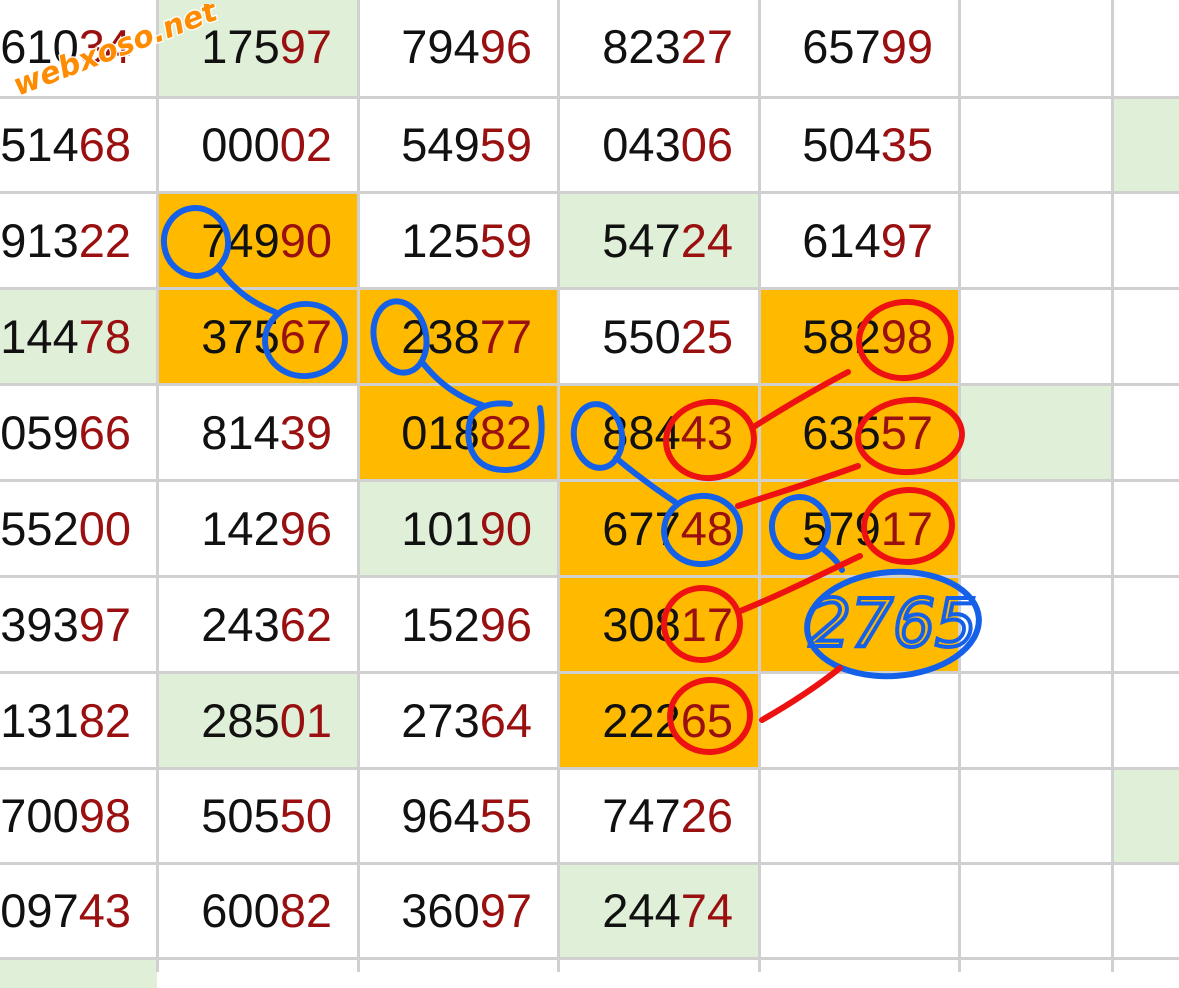 Image resolution: width=1179 pixels, height=988 pixels. What do you see at coordinates (859, 336) in the screenshot?
I see `cell-col-5-row-4: 582 98` at bounding box center [859, 336].